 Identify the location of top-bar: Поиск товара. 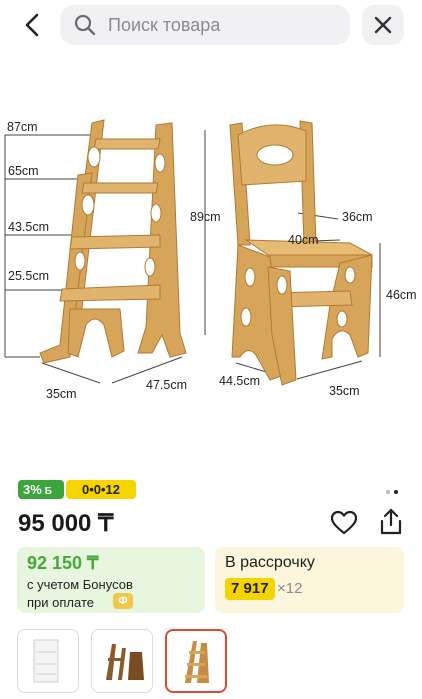
(211, 25).